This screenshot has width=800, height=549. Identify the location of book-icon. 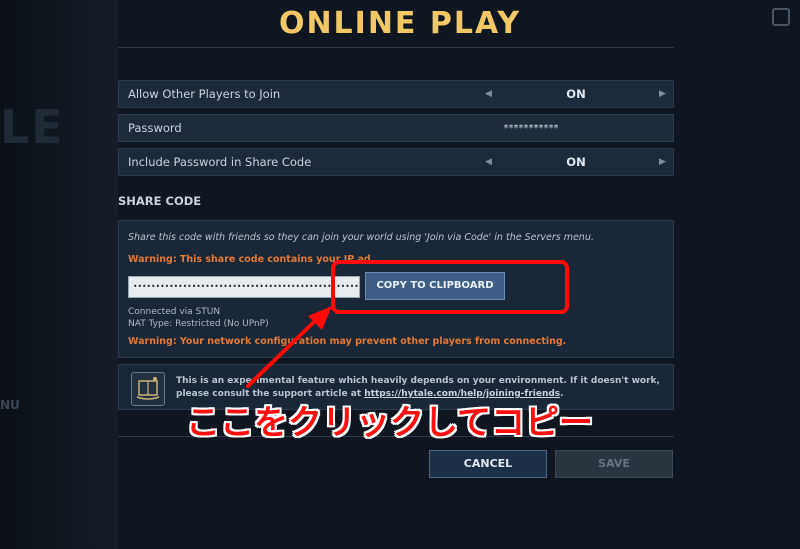
(148, 389).